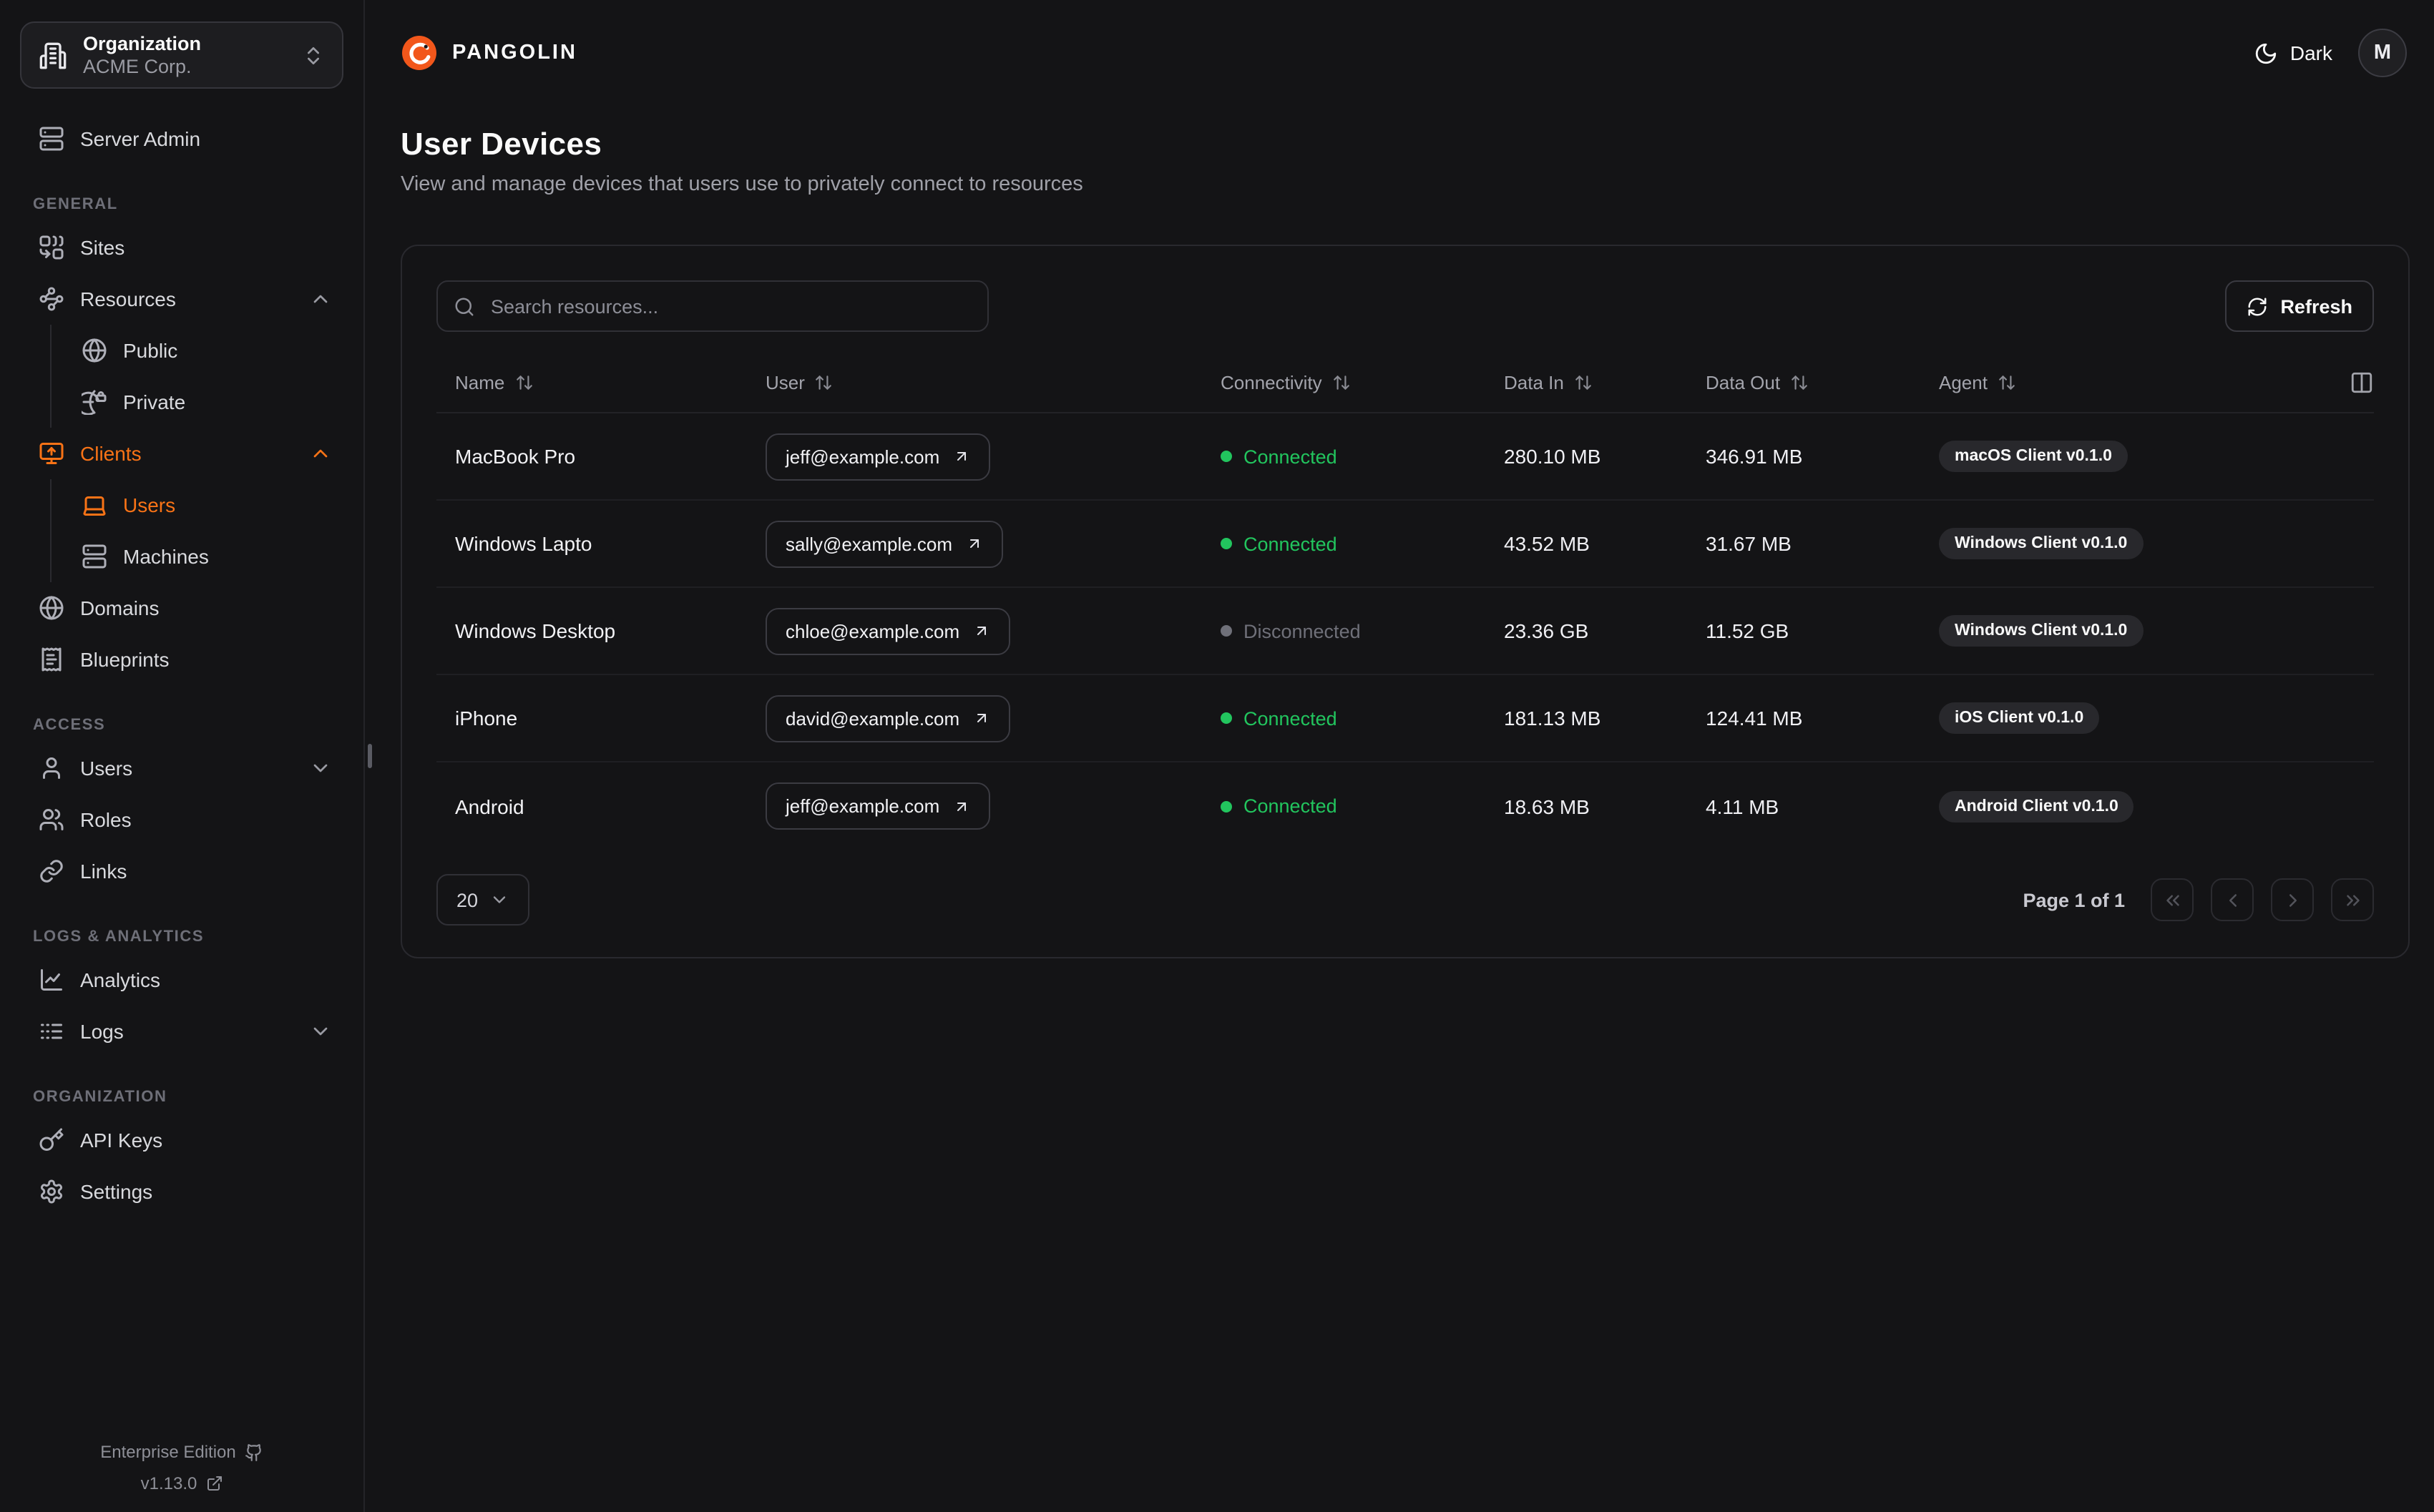 This screenshot has width=2434, height=1512. Describe the element at coordinates (1271, 382) in the screenshot. I see `column-label: Connectivity` at that location.